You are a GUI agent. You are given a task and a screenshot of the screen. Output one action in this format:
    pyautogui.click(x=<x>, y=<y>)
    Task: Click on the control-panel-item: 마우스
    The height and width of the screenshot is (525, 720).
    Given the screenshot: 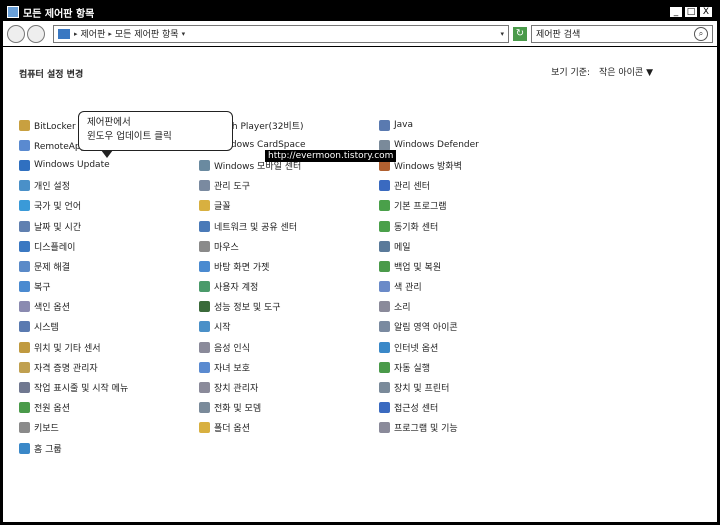 What is the action you would take?
    pyautogui.click(x=252, y=246)
    